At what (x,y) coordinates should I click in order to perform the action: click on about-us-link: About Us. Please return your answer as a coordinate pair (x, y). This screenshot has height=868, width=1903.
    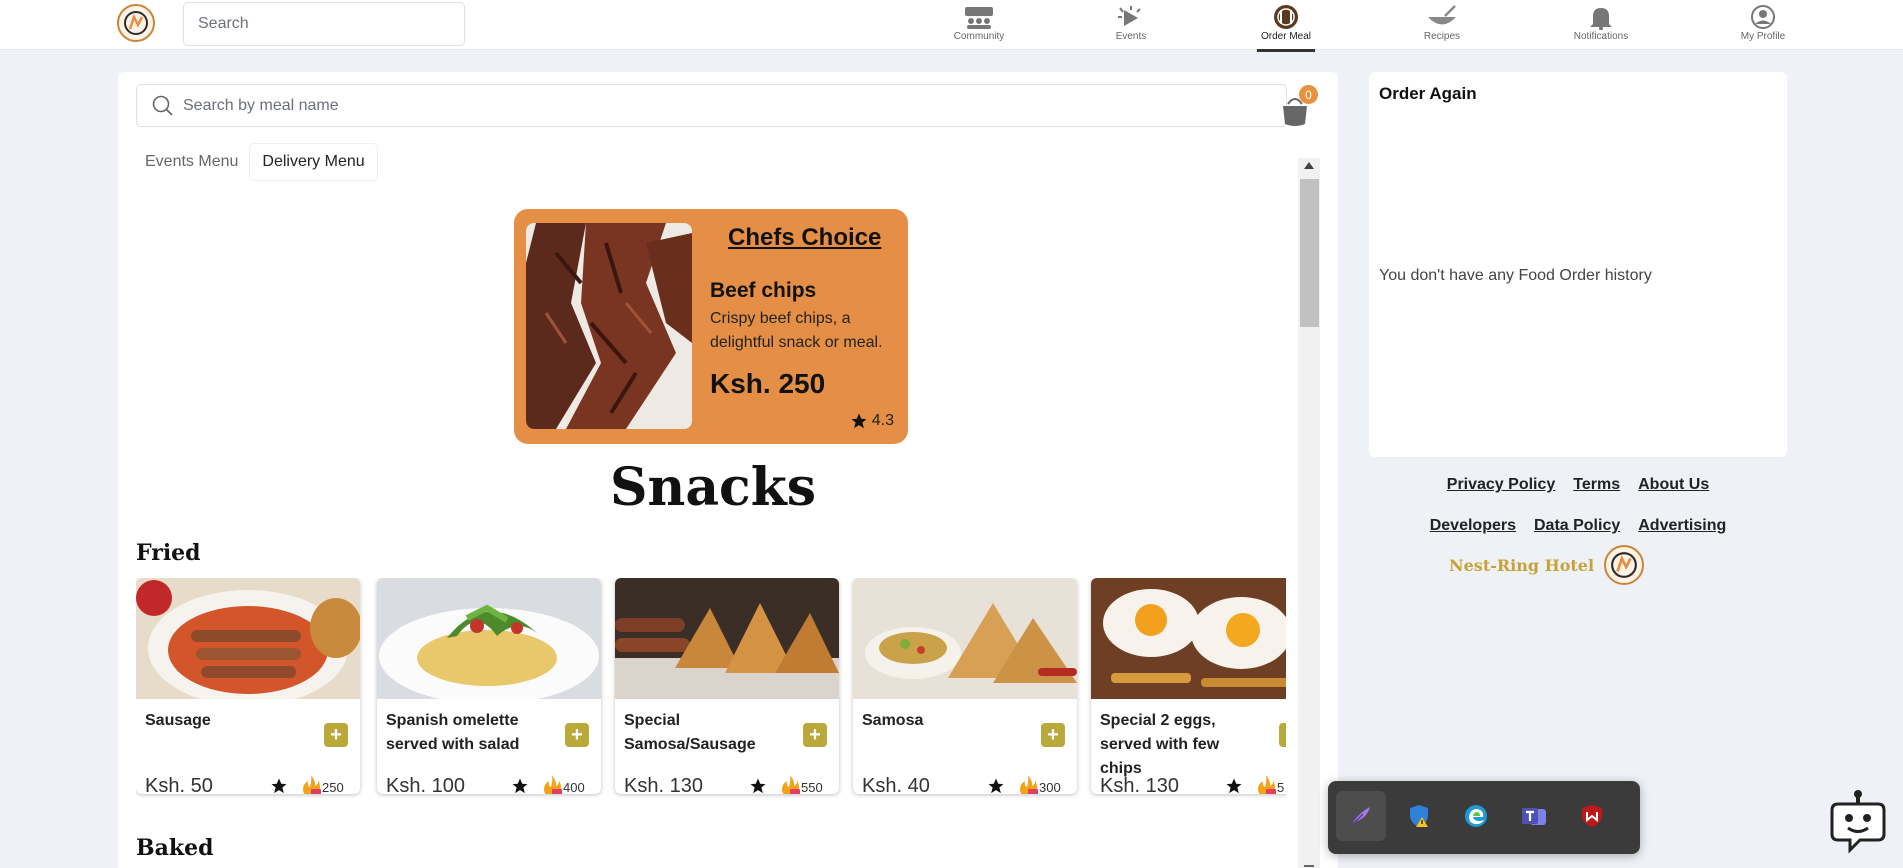
    Looking at the image, I should click on (1673, 485).